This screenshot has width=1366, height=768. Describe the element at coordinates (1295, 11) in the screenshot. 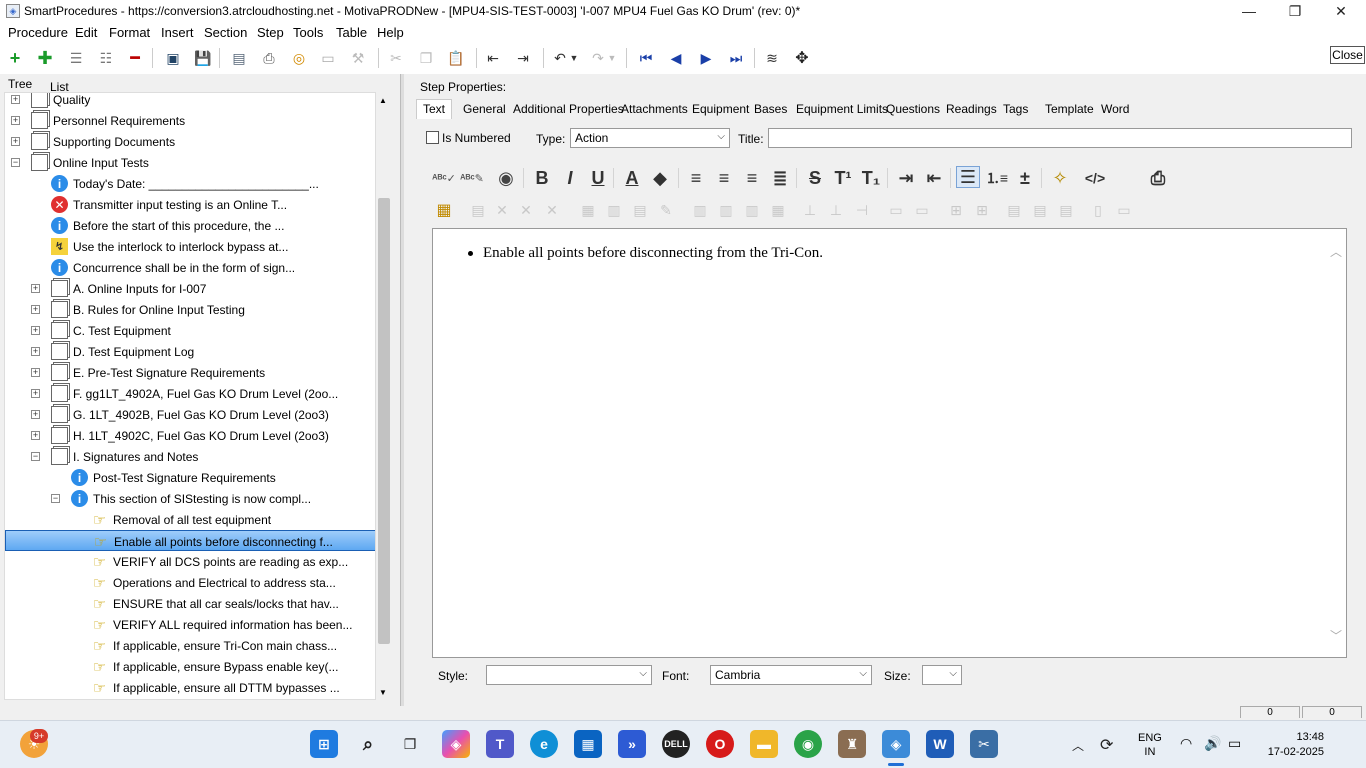

I see `maximize-button: ❐` at that location.